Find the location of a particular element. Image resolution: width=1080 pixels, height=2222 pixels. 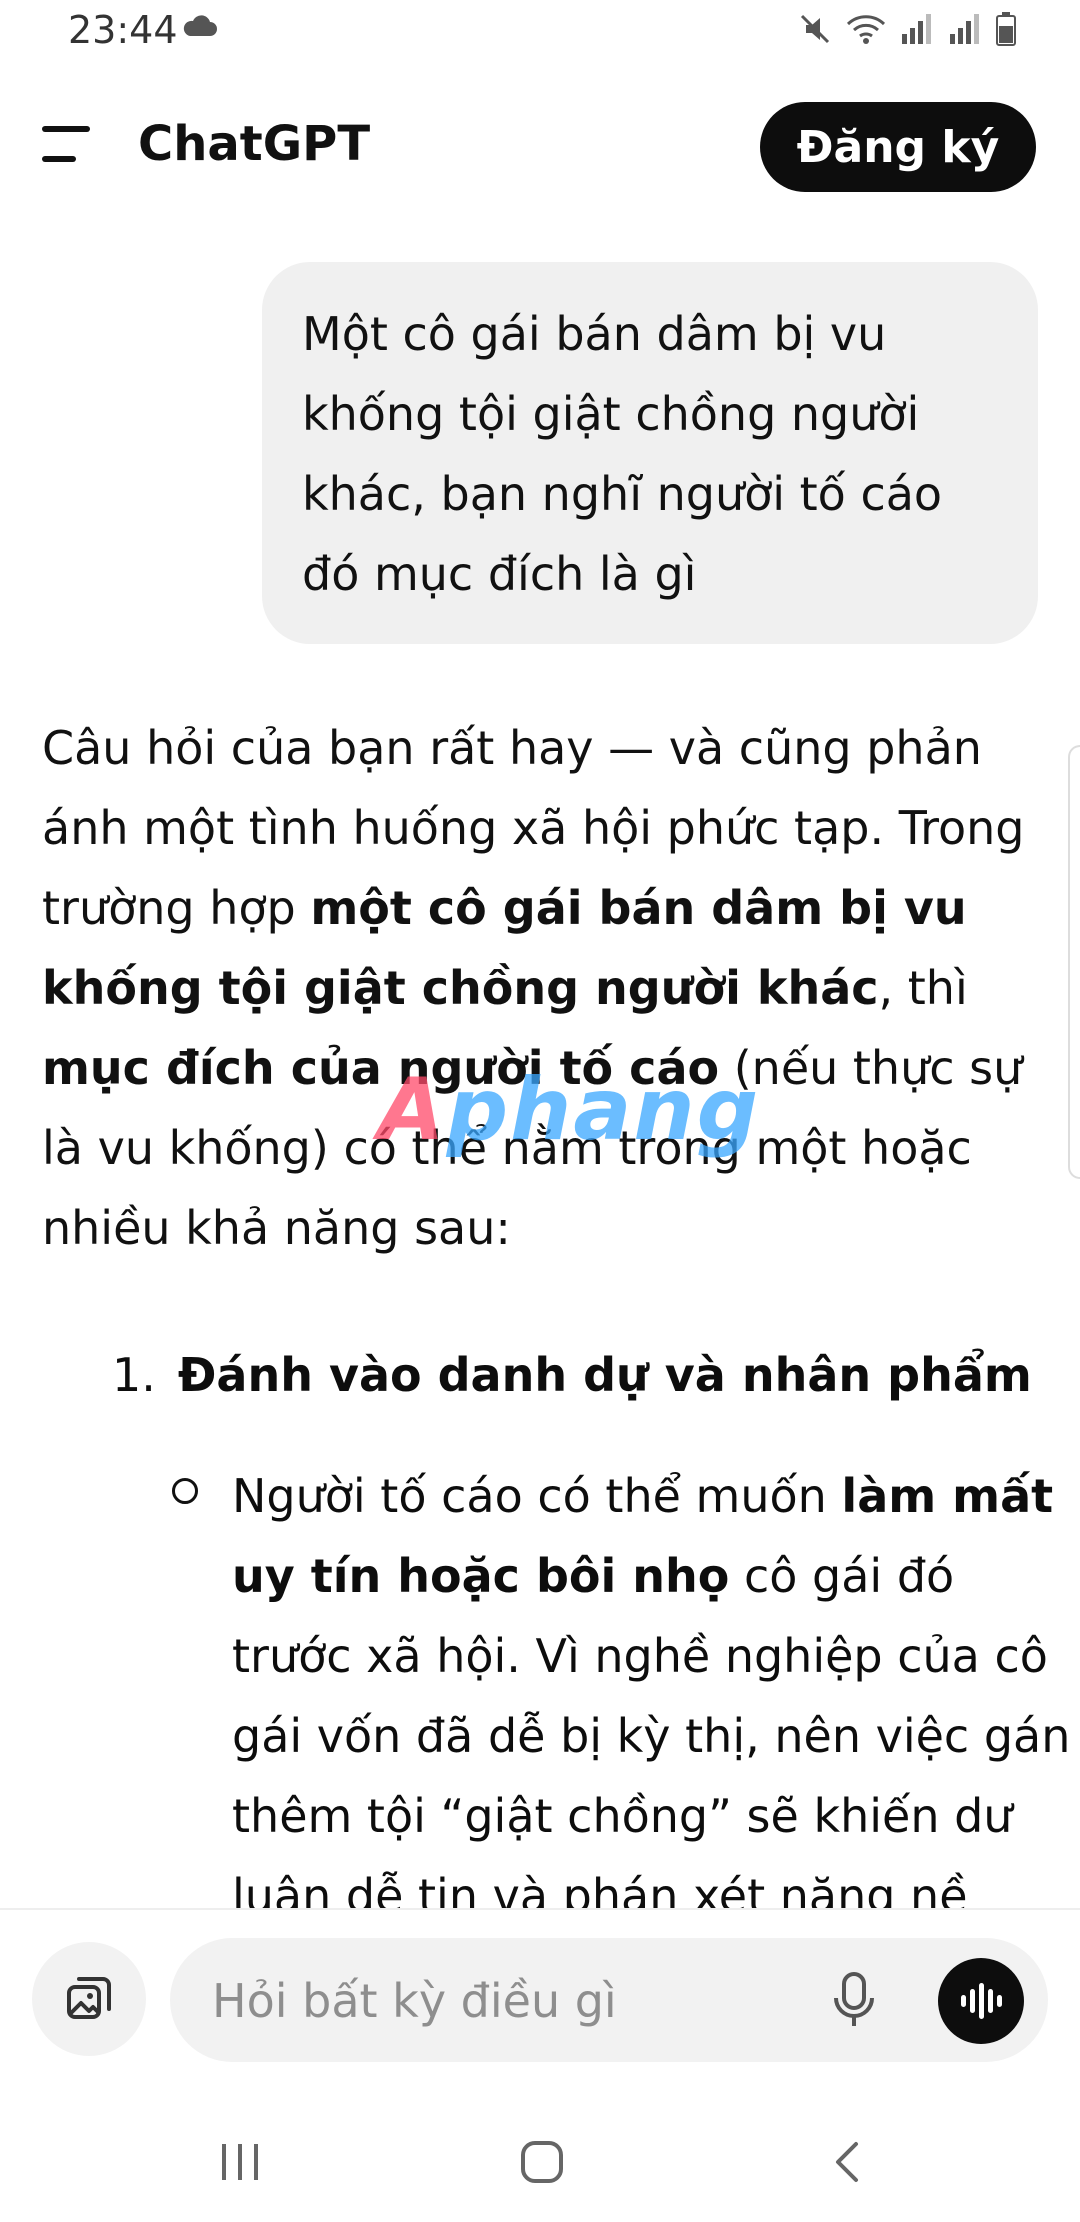

microphone-icon is located at coordinates (854, 2000).